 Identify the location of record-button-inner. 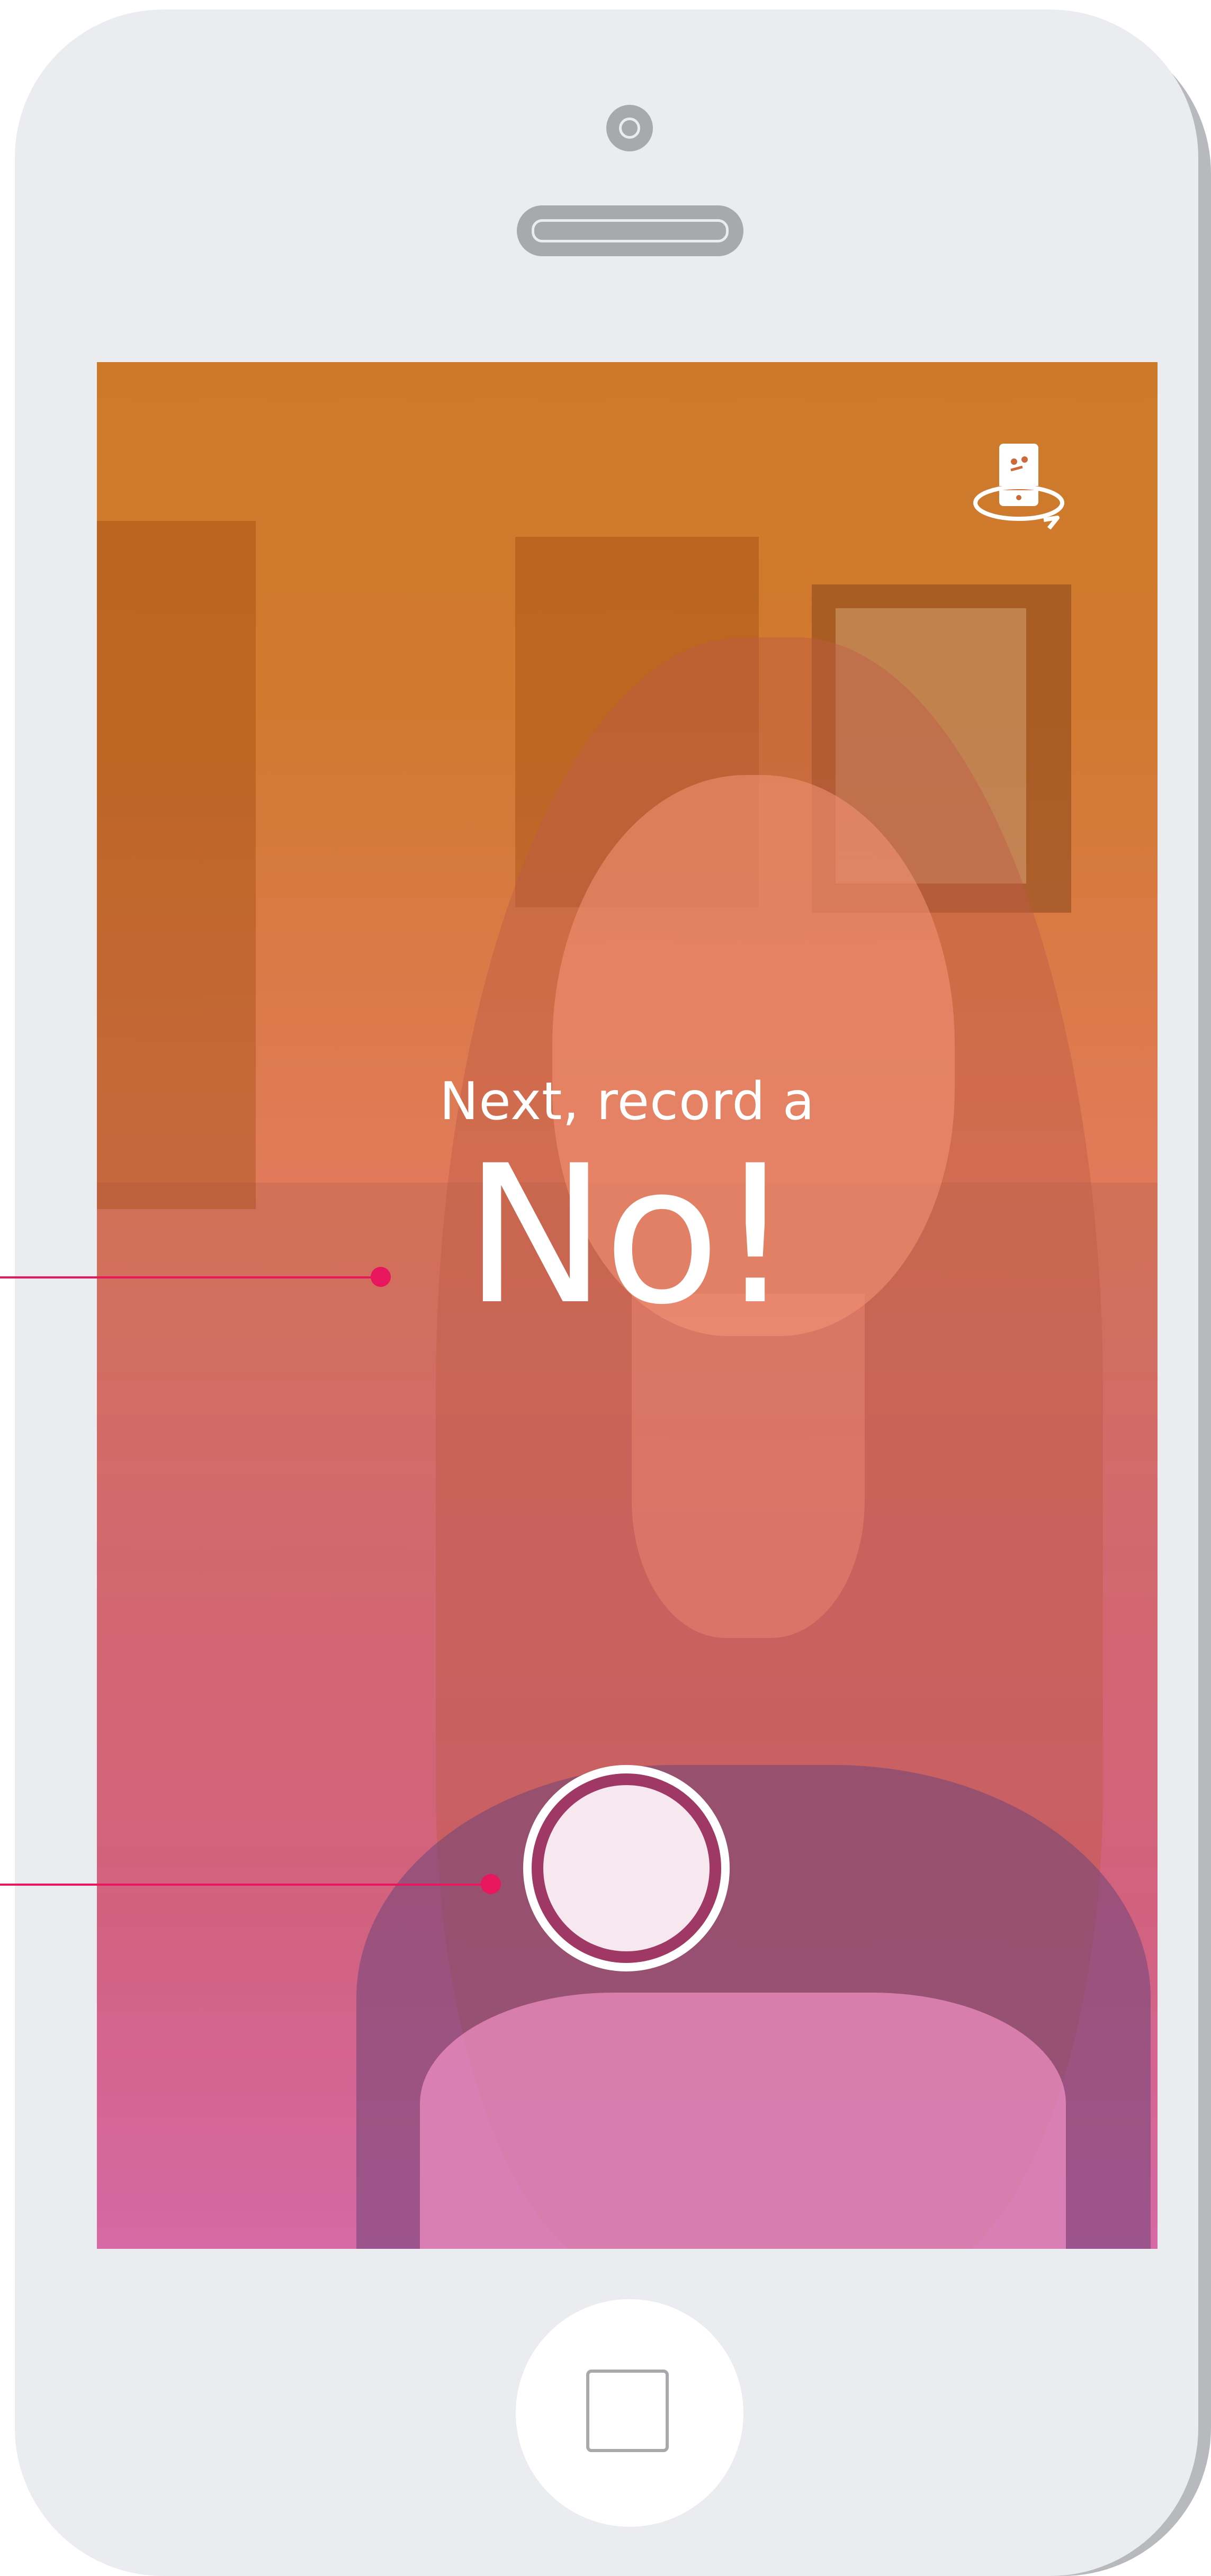
(627, 1868).